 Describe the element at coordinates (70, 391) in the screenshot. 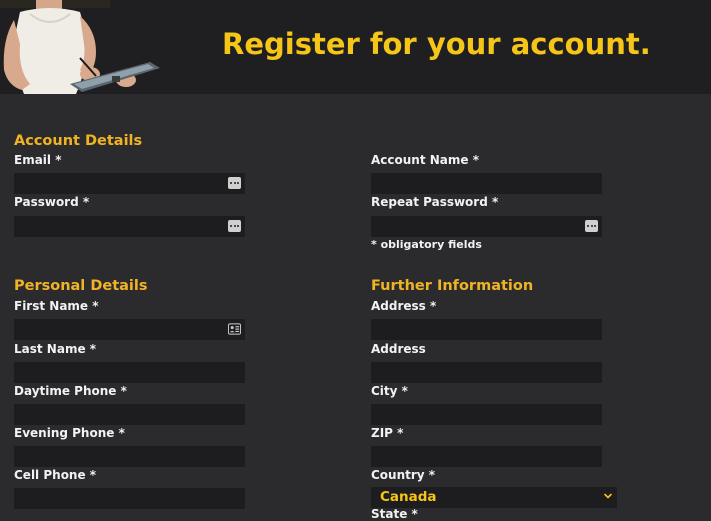

I see `daytime-phone-label: Daytime Phone *` at that location.